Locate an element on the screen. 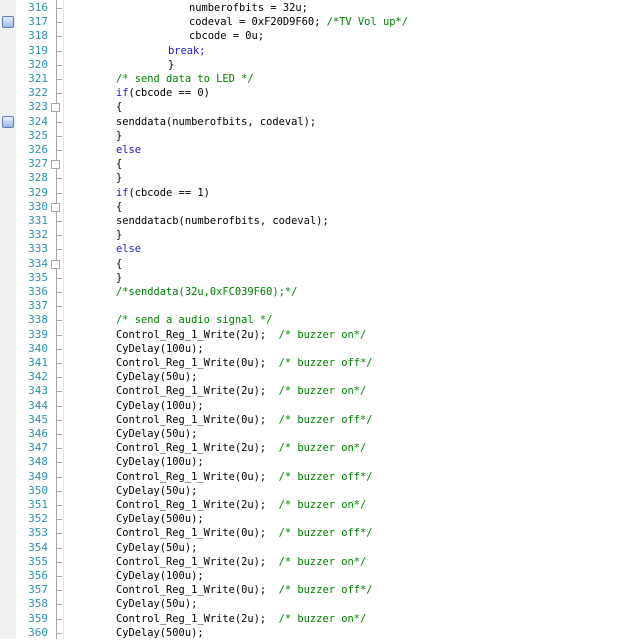  code-line: 322 if(cbcode == 0) is located at coordinates (309, 93).